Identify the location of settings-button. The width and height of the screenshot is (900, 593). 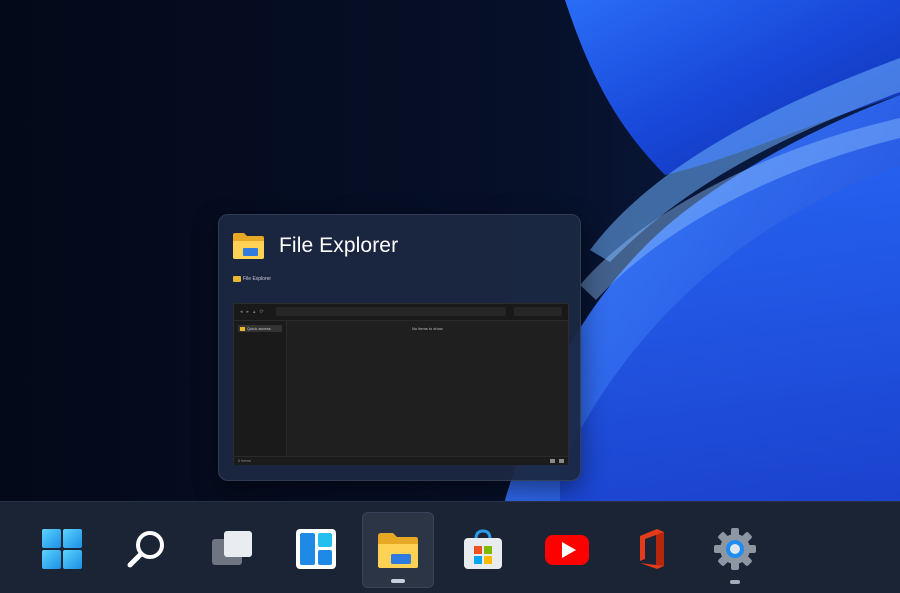
(735, 550).